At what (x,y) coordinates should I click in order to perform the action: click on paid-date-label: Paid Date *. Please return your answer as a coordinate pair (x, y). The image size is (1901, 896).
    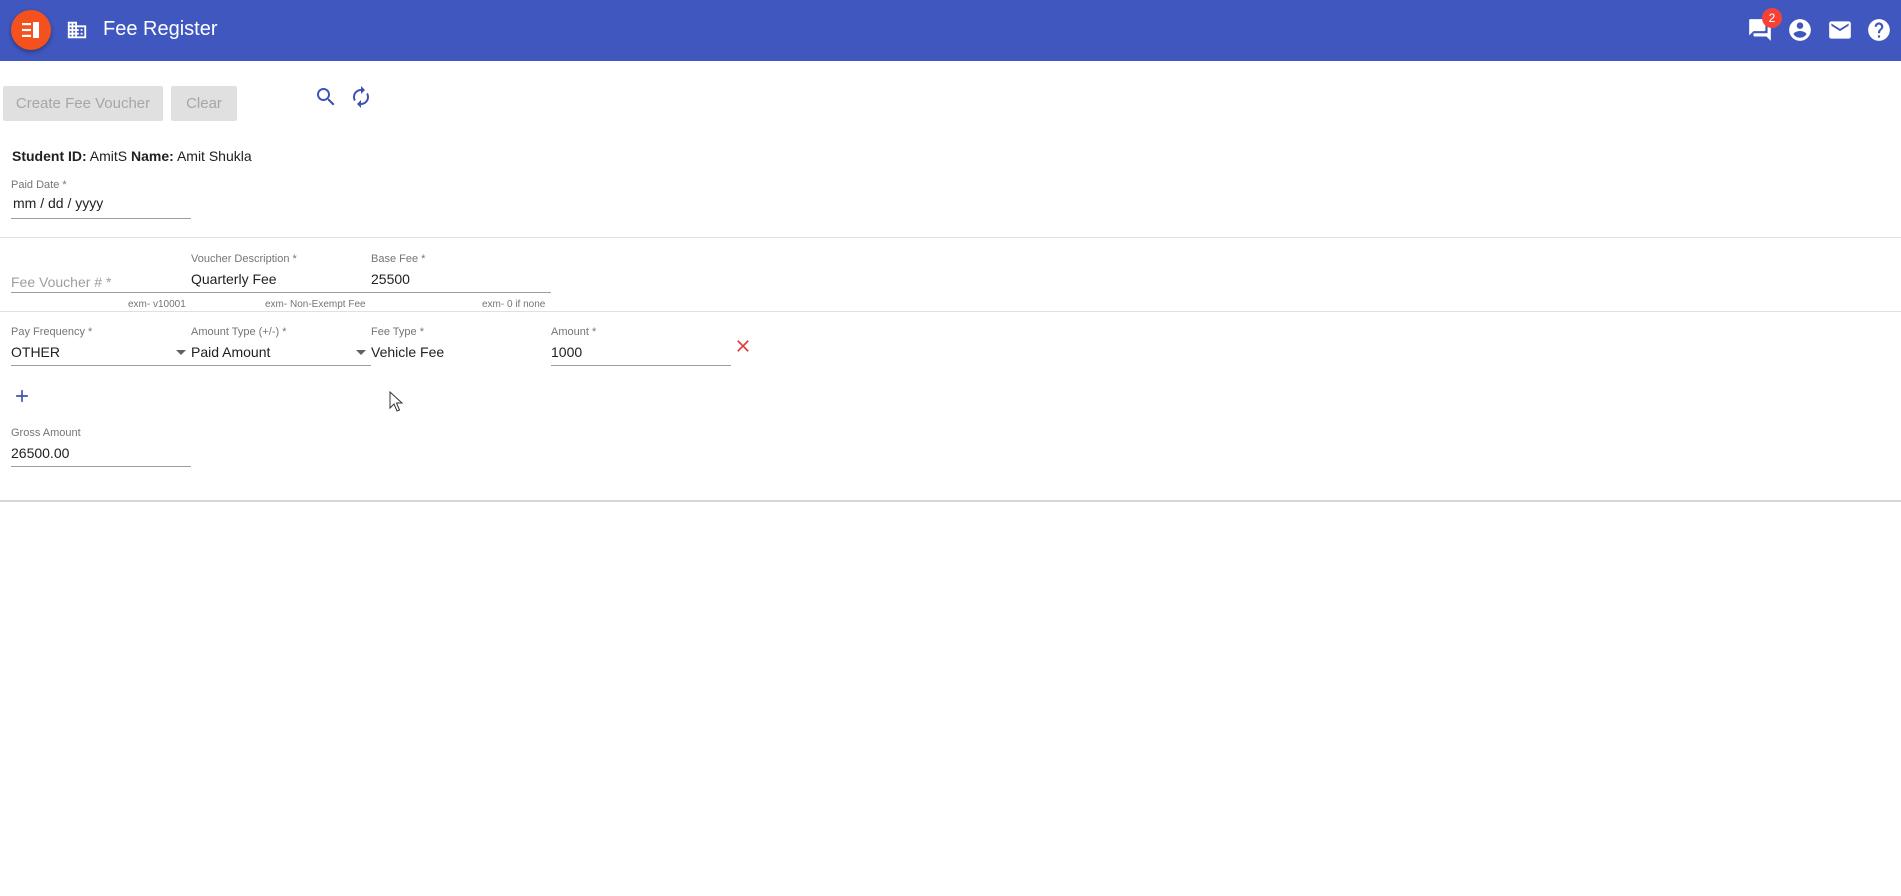
    Looking at the image, I should click on (39, 185).